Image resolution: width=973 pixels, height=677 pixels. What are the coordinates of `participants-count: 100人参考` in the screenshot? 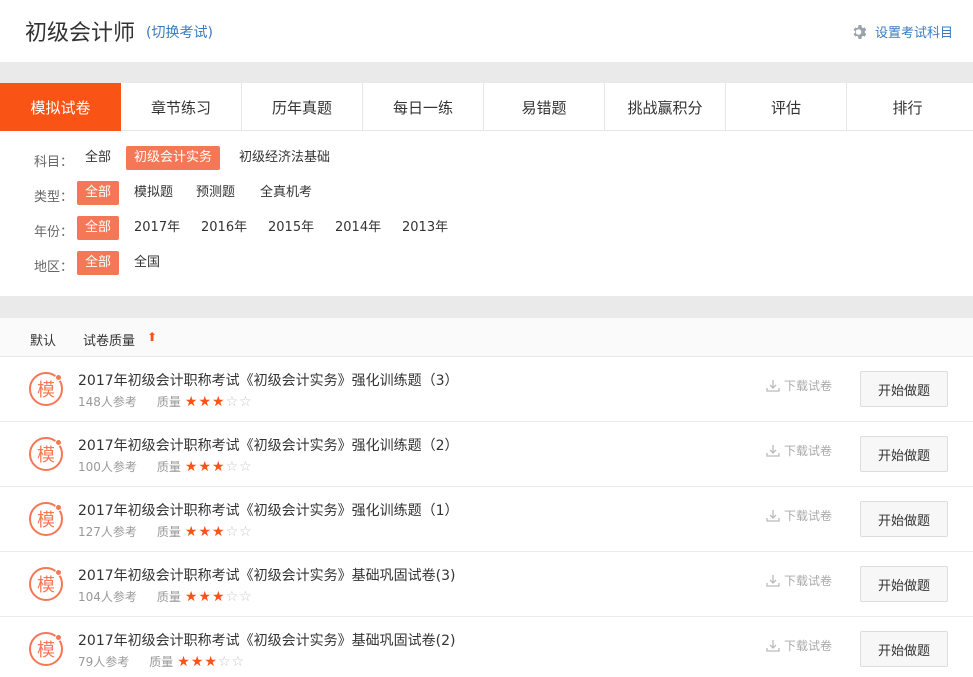 It's located at (107, 467).